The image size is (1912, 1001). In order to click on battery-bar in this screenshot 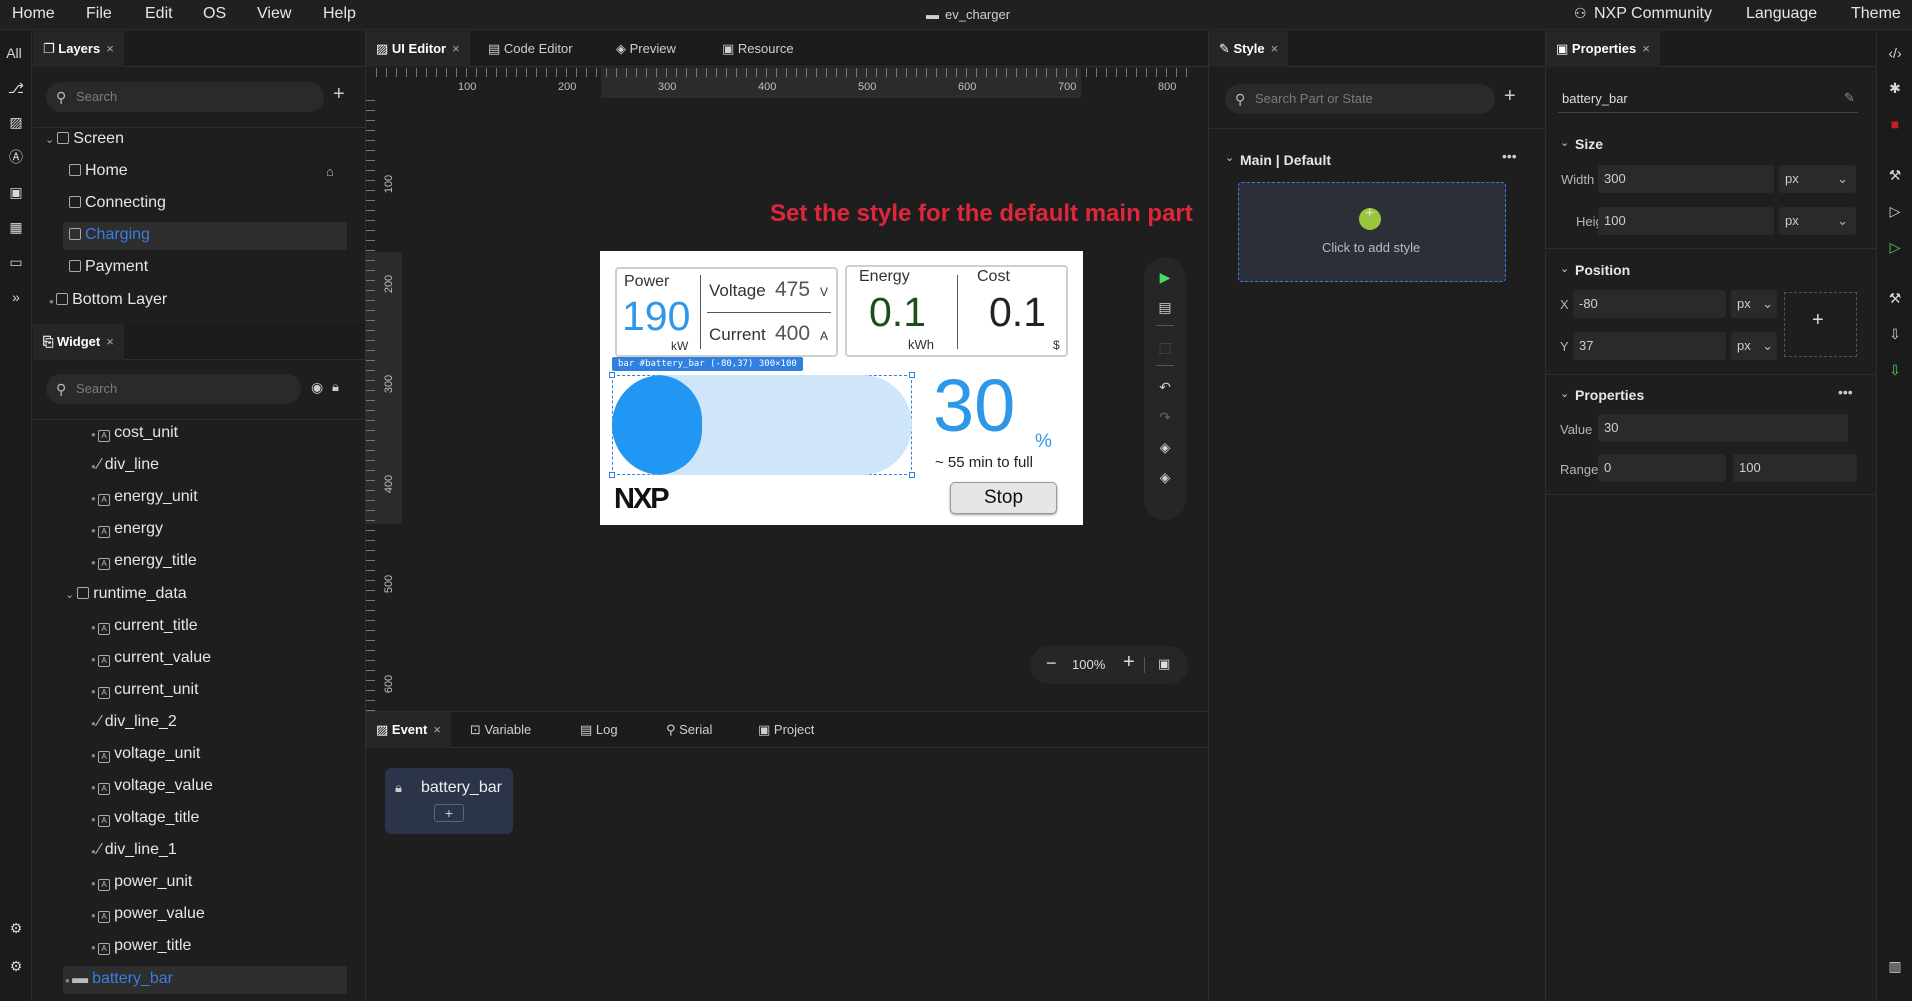, I will do `click(762, 425)`.